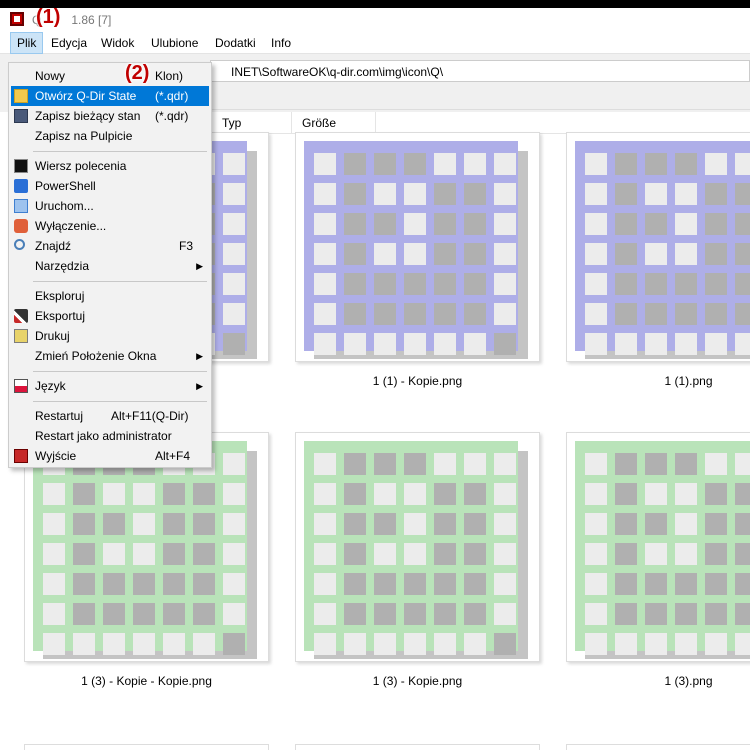 The width and height of the screenshot is (750, 750). Describe the element at coordinates (146, 681) in the screenshot. I see `file-name: 1 (3) - Kopie - Kopie.png` at that location.